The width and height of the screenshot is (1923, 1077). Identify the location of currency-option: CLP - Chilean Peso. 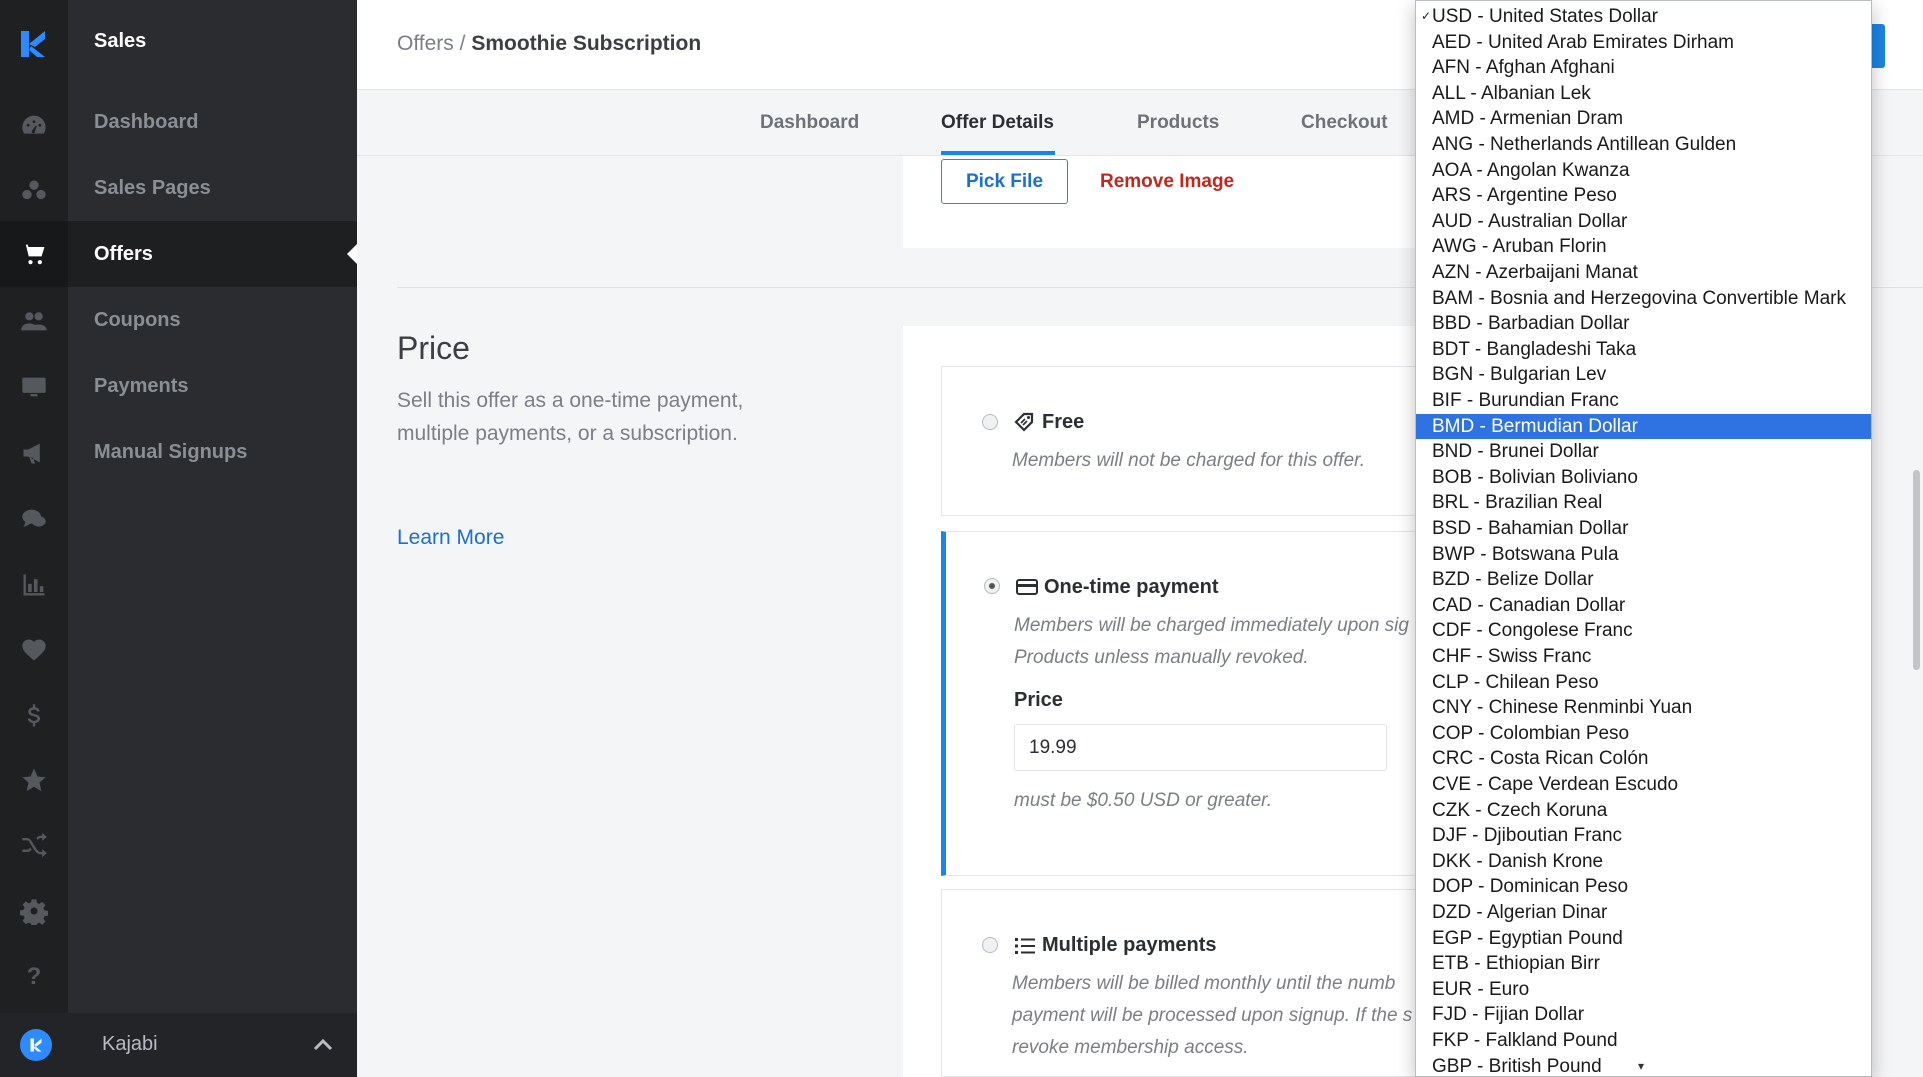
(1643, 683).